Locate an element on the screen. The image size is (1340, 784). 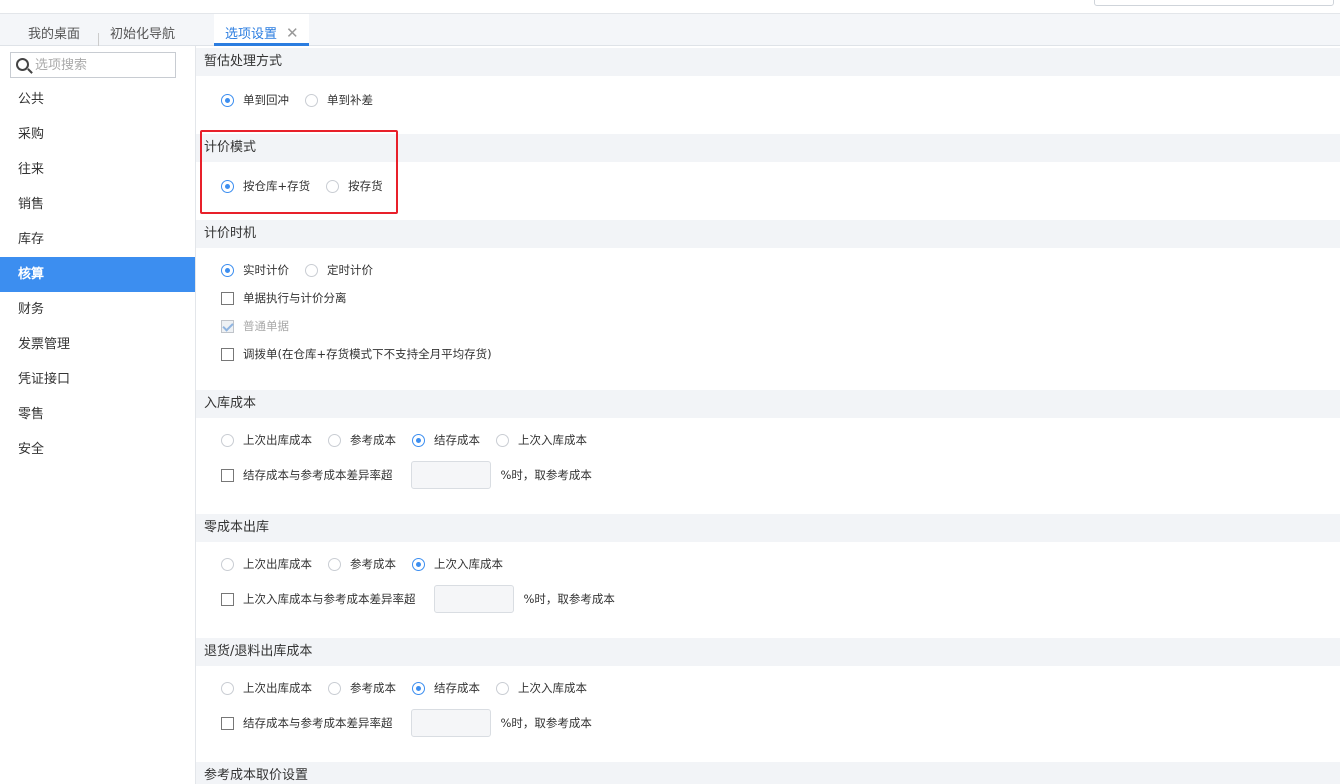
top-cut-text is located at coordinates (177, 1).